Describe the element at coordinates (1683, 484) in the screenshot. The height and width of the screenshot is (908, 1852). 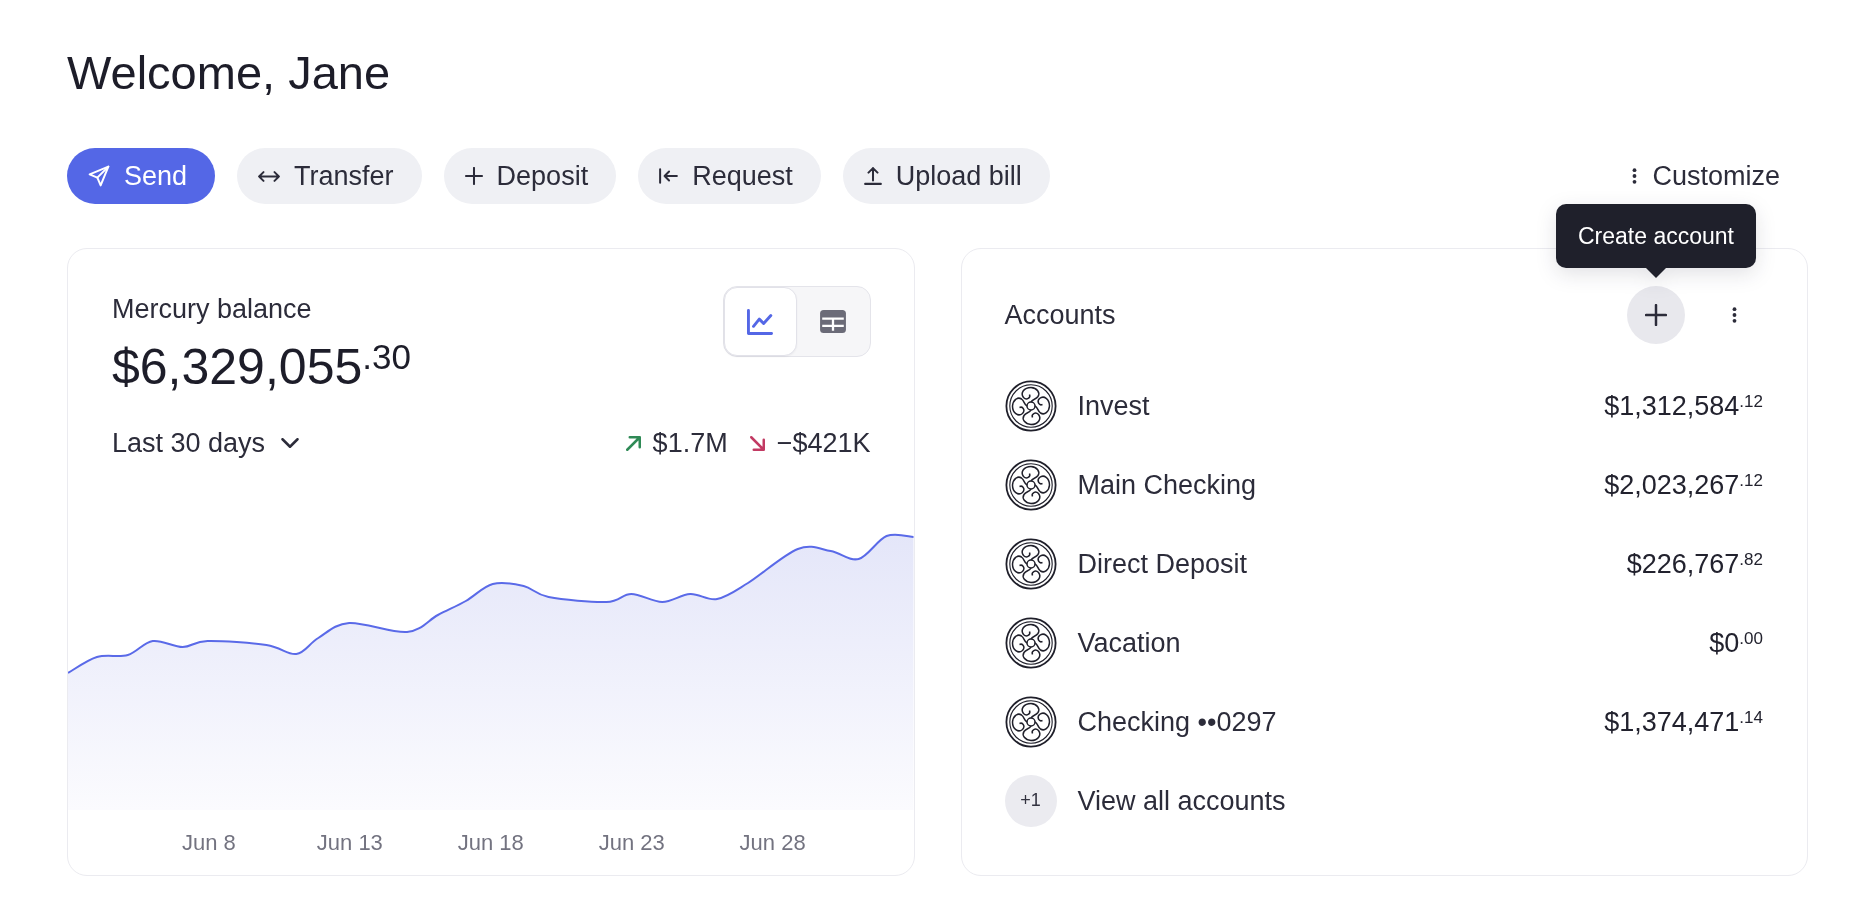
I see `account-balance: $2,023,267$^{.12}$` at that location.